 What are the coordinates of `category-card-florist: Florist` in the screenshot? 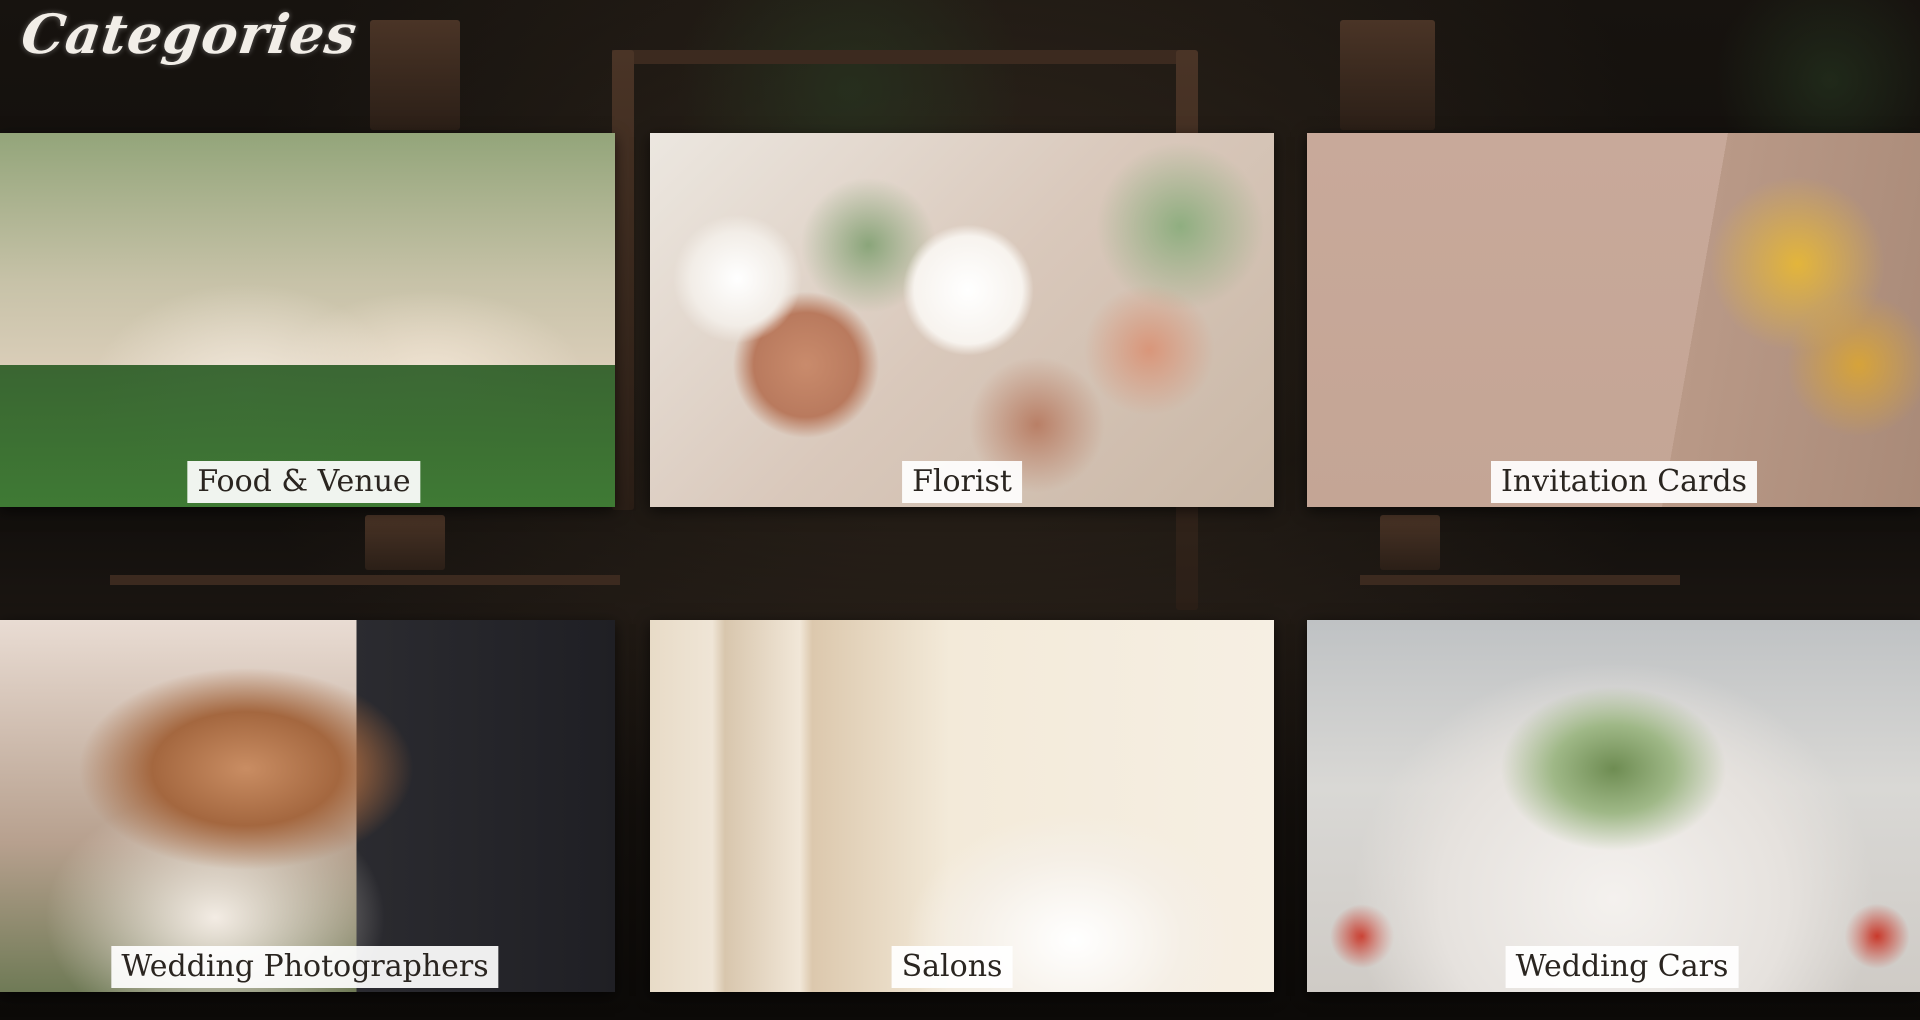 It's located at (962, 320).